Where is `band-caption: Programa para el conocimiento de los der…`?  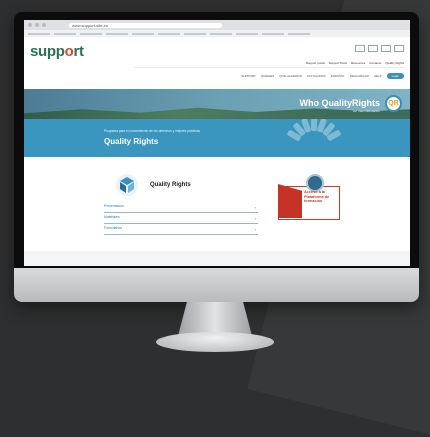
band-caption: Programa para el conocimiento de los der… is located at coordinates (152, 131).